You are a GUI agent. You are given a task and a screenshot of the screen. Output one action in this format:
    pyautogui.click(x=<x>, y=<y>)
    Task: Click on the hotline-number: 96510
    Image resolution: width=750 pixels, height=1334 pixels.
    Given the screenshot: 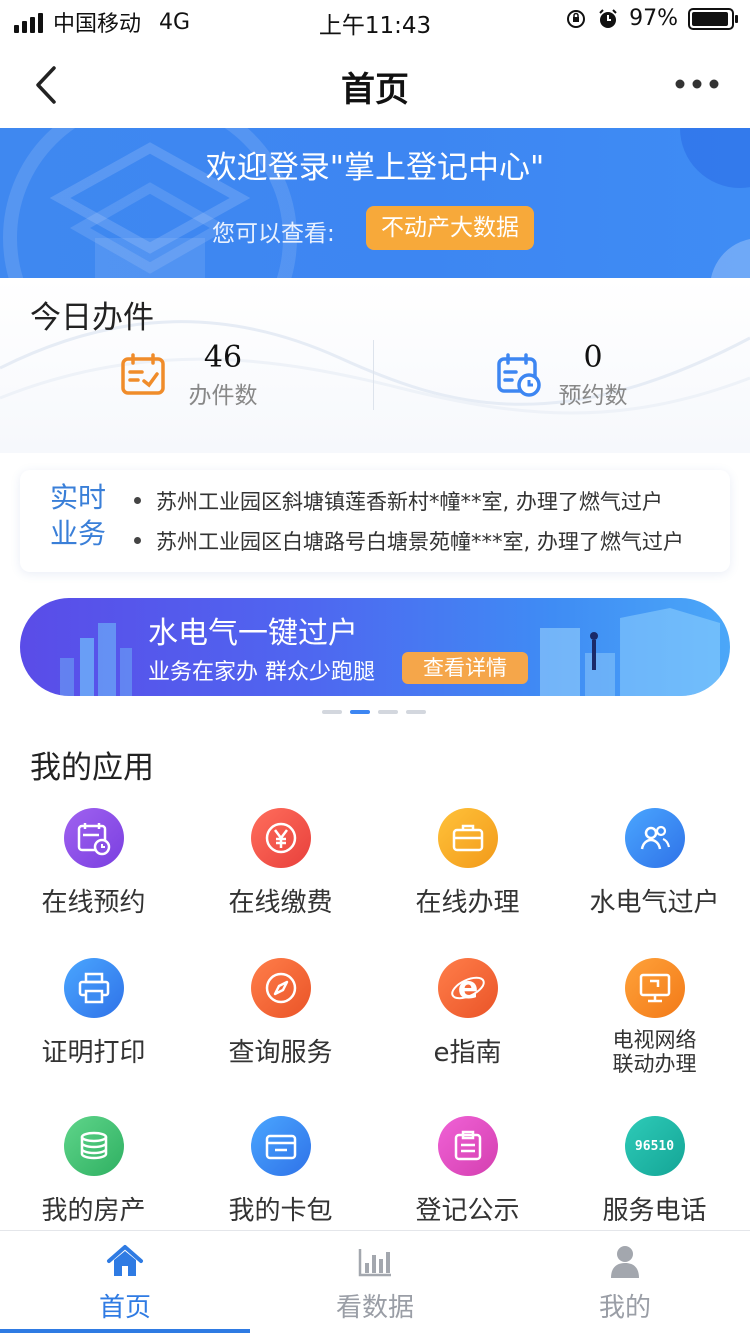 What is the action you would take?
    pyautogui.click(x=654, y=1146)
    